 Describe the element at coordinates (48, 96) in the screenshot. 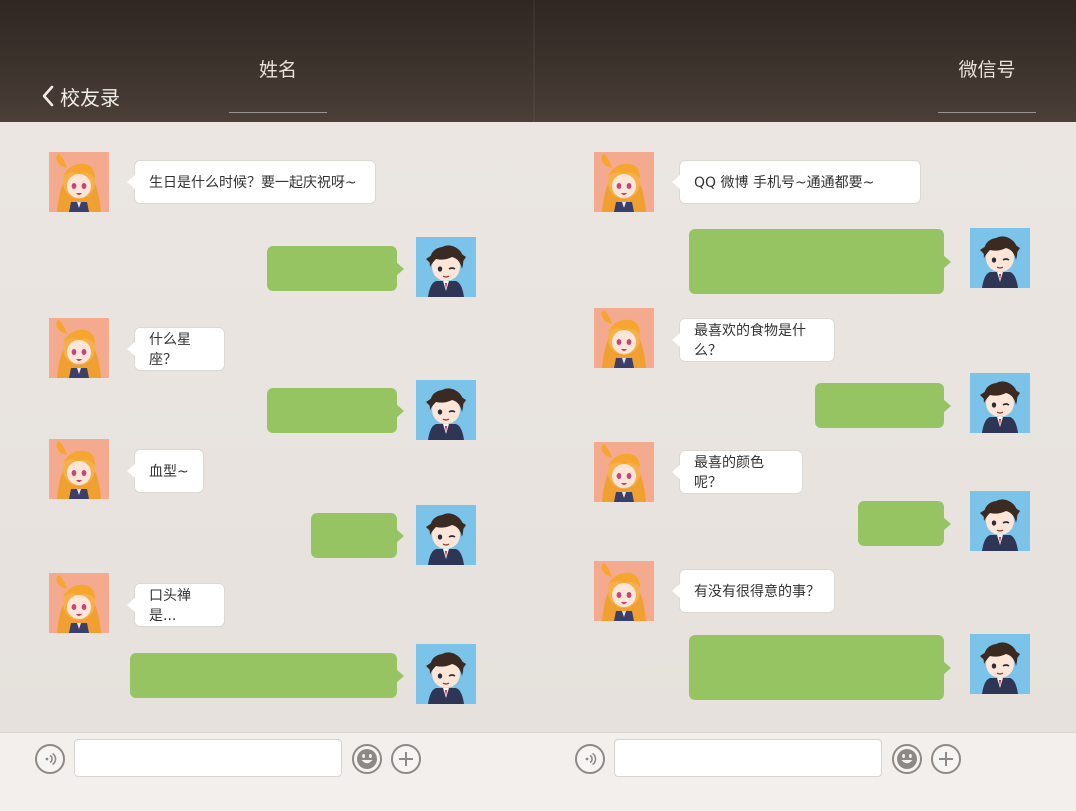

I see `chevron-left-icon` at that location.